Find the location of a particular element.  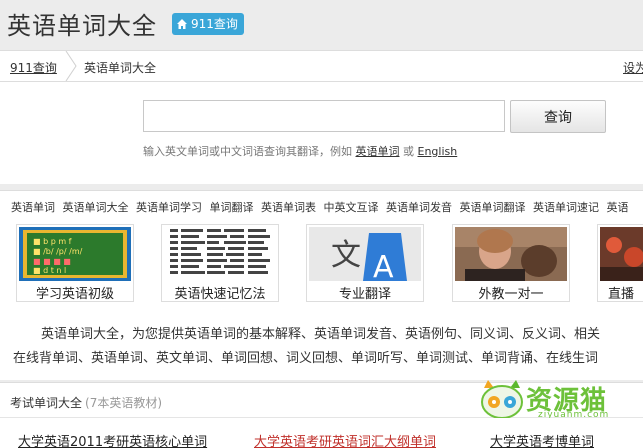

badge-label: 911查询 is located at coordinates (214, 24).